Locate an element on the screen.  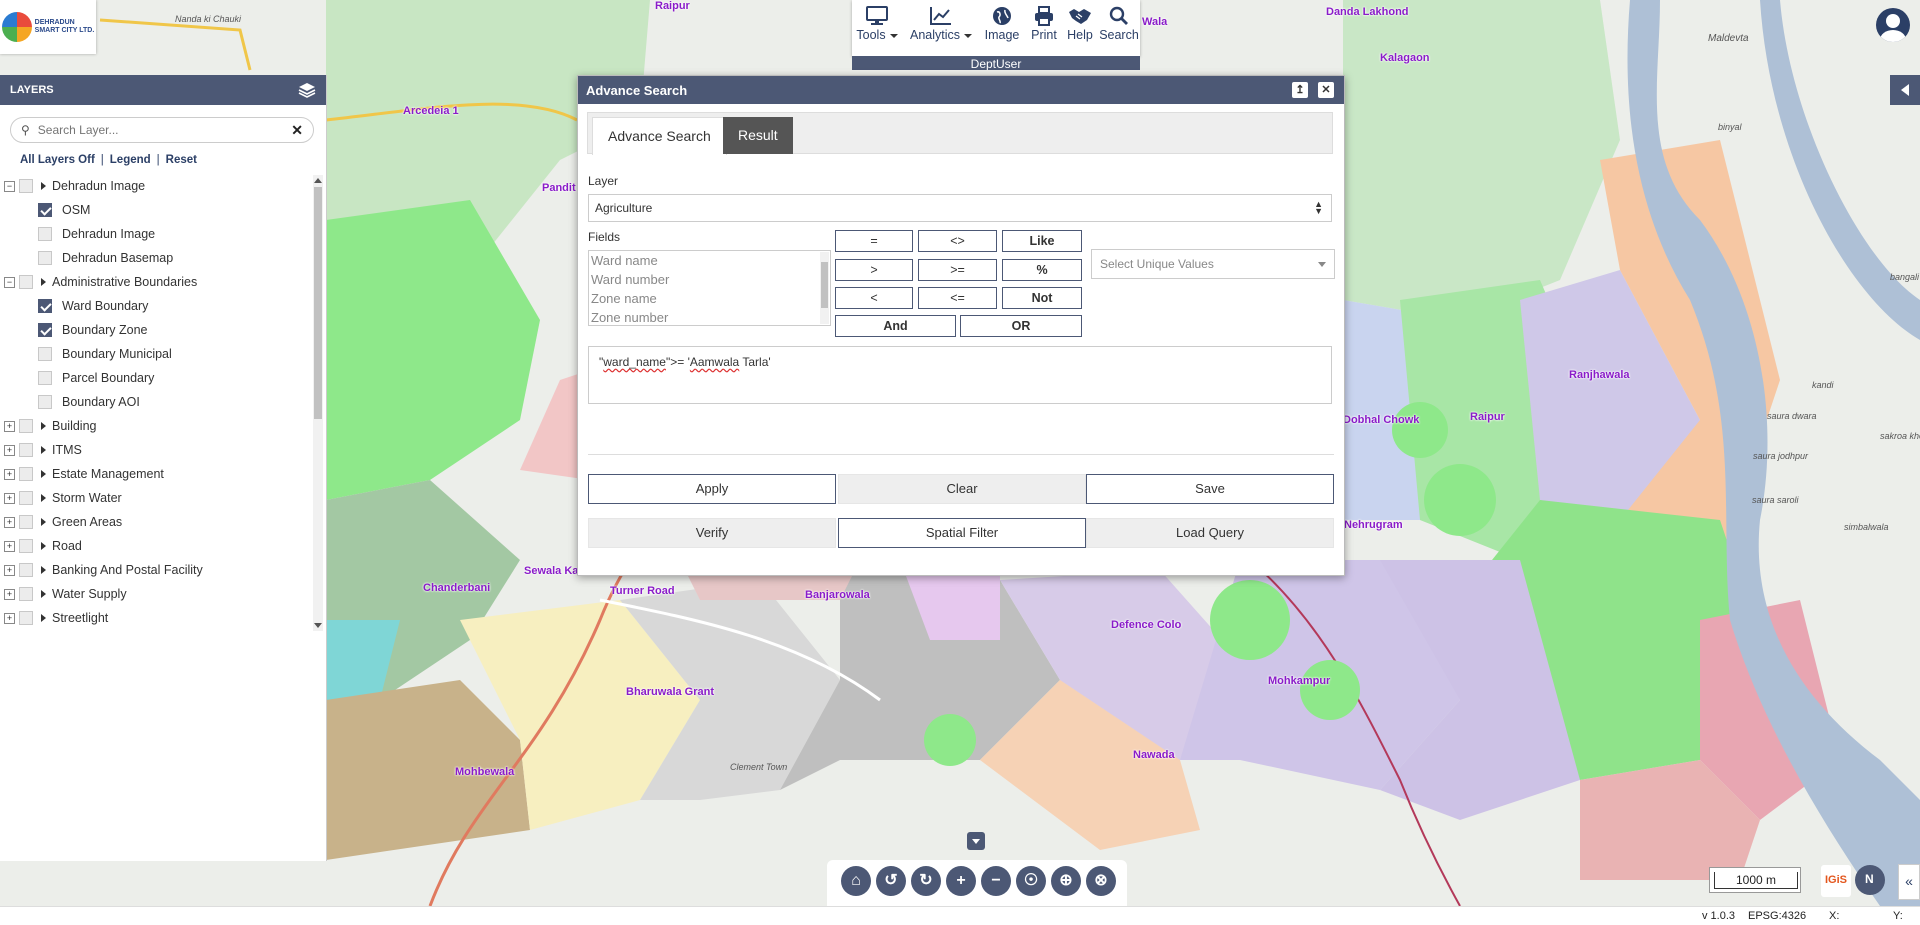
tab-advance-search: Advance Search is located at coordinates (659, 136).